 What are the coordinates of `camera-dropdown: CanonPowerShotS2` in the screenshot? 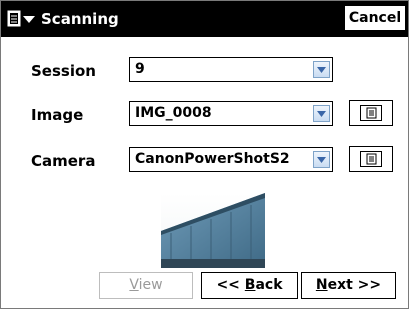 It's located at (231, 159).